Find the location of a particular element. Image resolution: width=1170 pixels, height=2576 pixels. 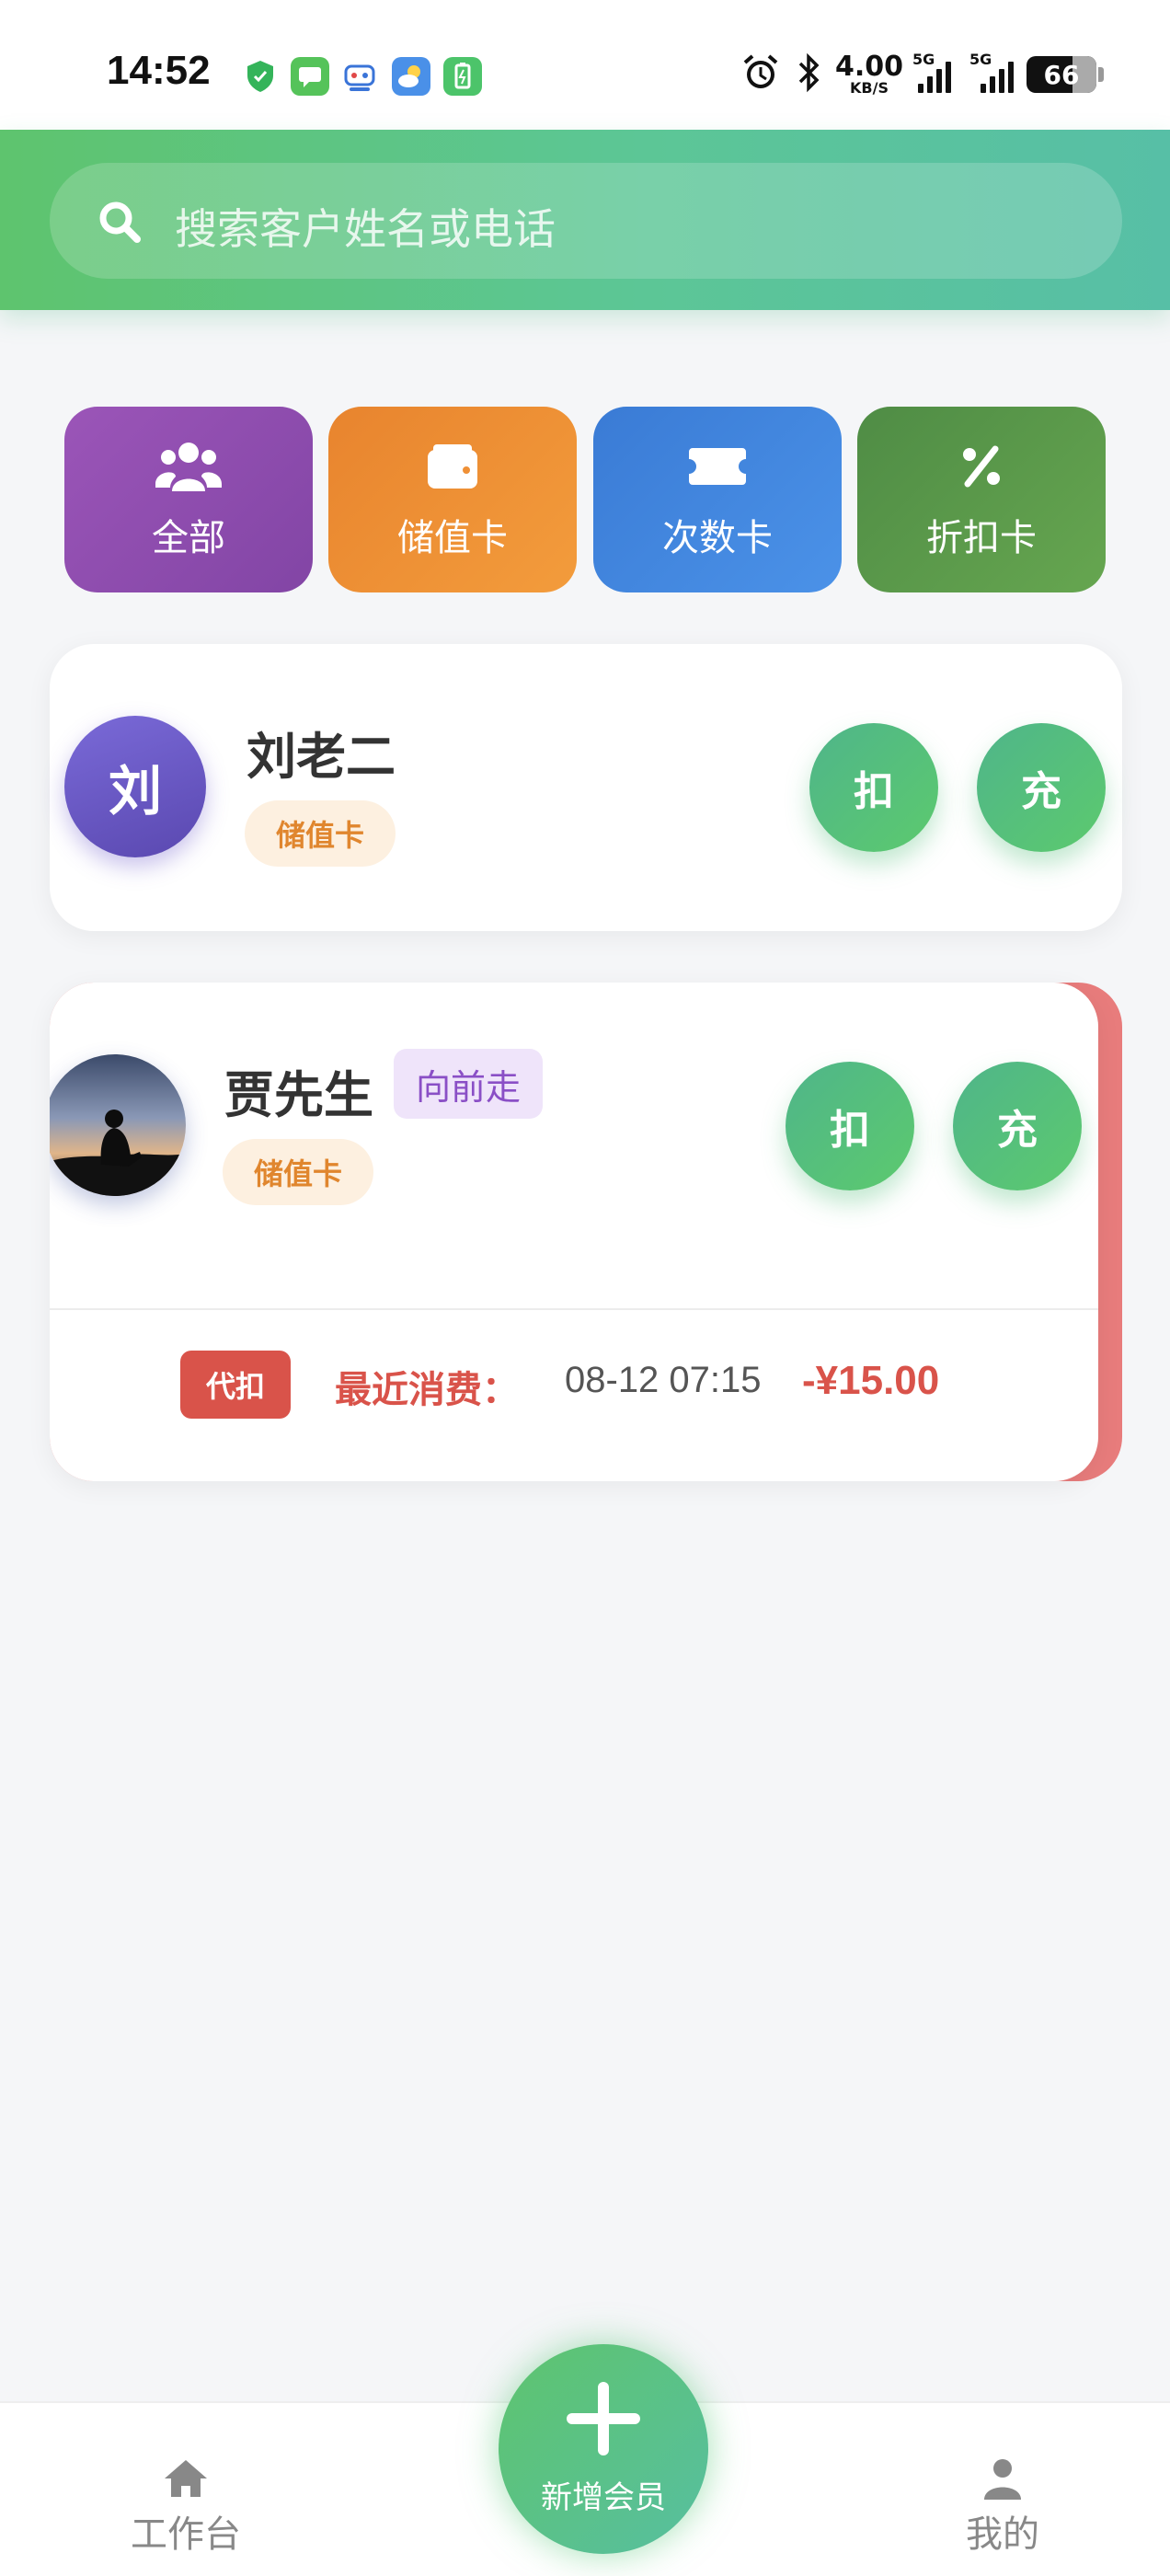

net-speed: 4.00 KB/S is located at coordinates (868, 74).